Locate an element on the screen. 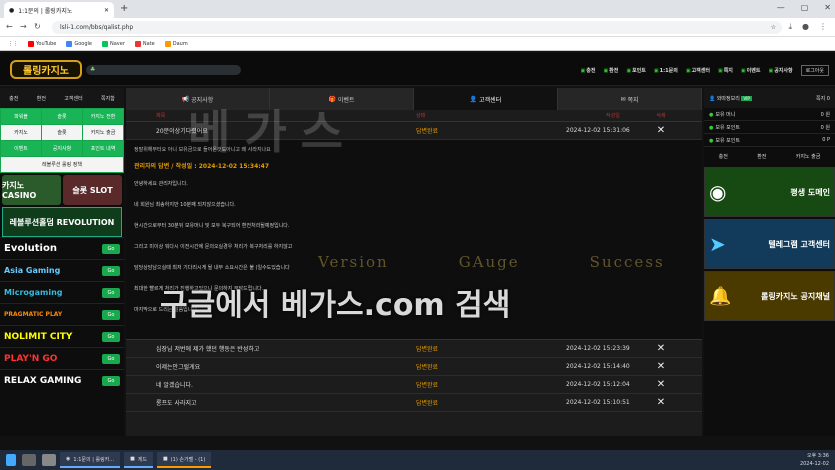 The height and width of the screenshot is (470, 835). window-controls: — ▢ ✕ is located at coordinates (804, 7).